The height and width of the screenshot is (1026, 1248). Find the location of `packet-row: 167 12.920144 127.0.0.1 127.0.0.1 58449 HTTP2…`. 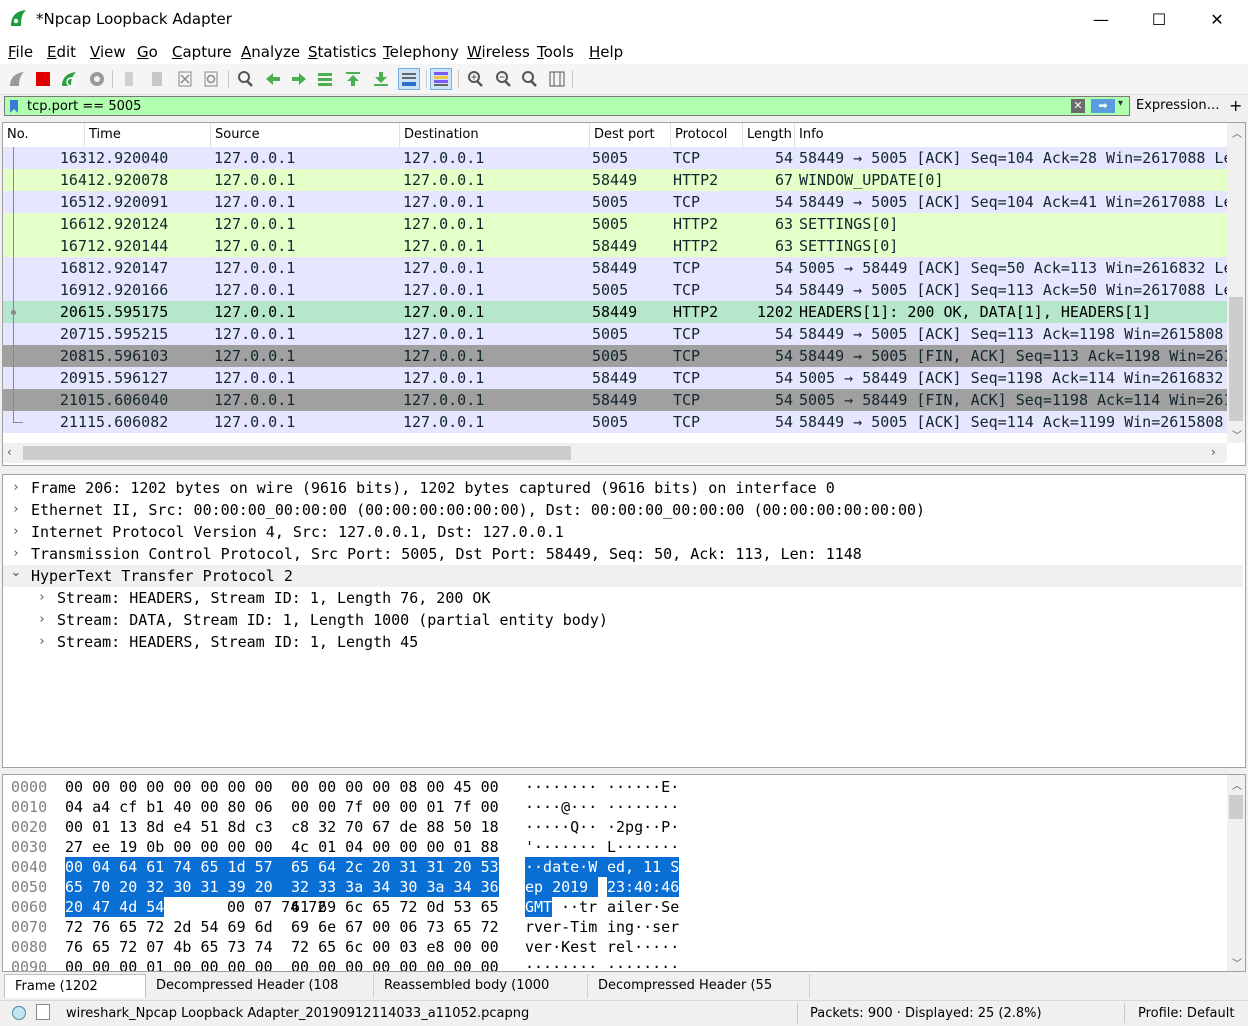

packet-row: 167 12.920144 127.0.0.1 127.0.0.1 58449 HTTP2… is located at coordinates (616, 246).